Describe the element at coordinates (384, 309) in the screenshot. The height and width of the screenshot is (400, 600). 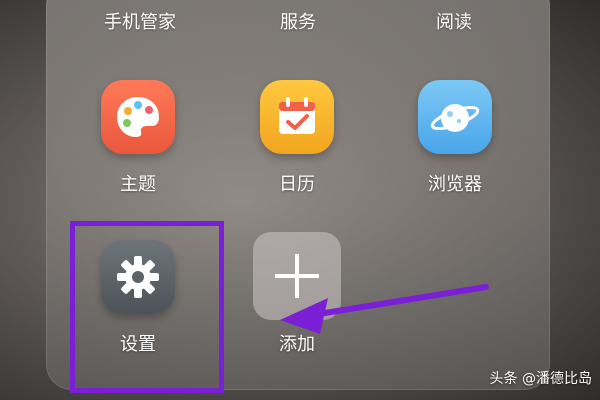
I see `annotation-arrow` at that location.